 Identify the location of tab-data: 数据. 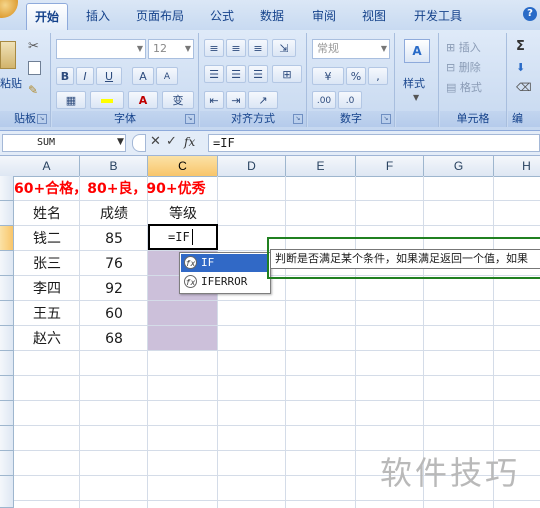
(272, 15).